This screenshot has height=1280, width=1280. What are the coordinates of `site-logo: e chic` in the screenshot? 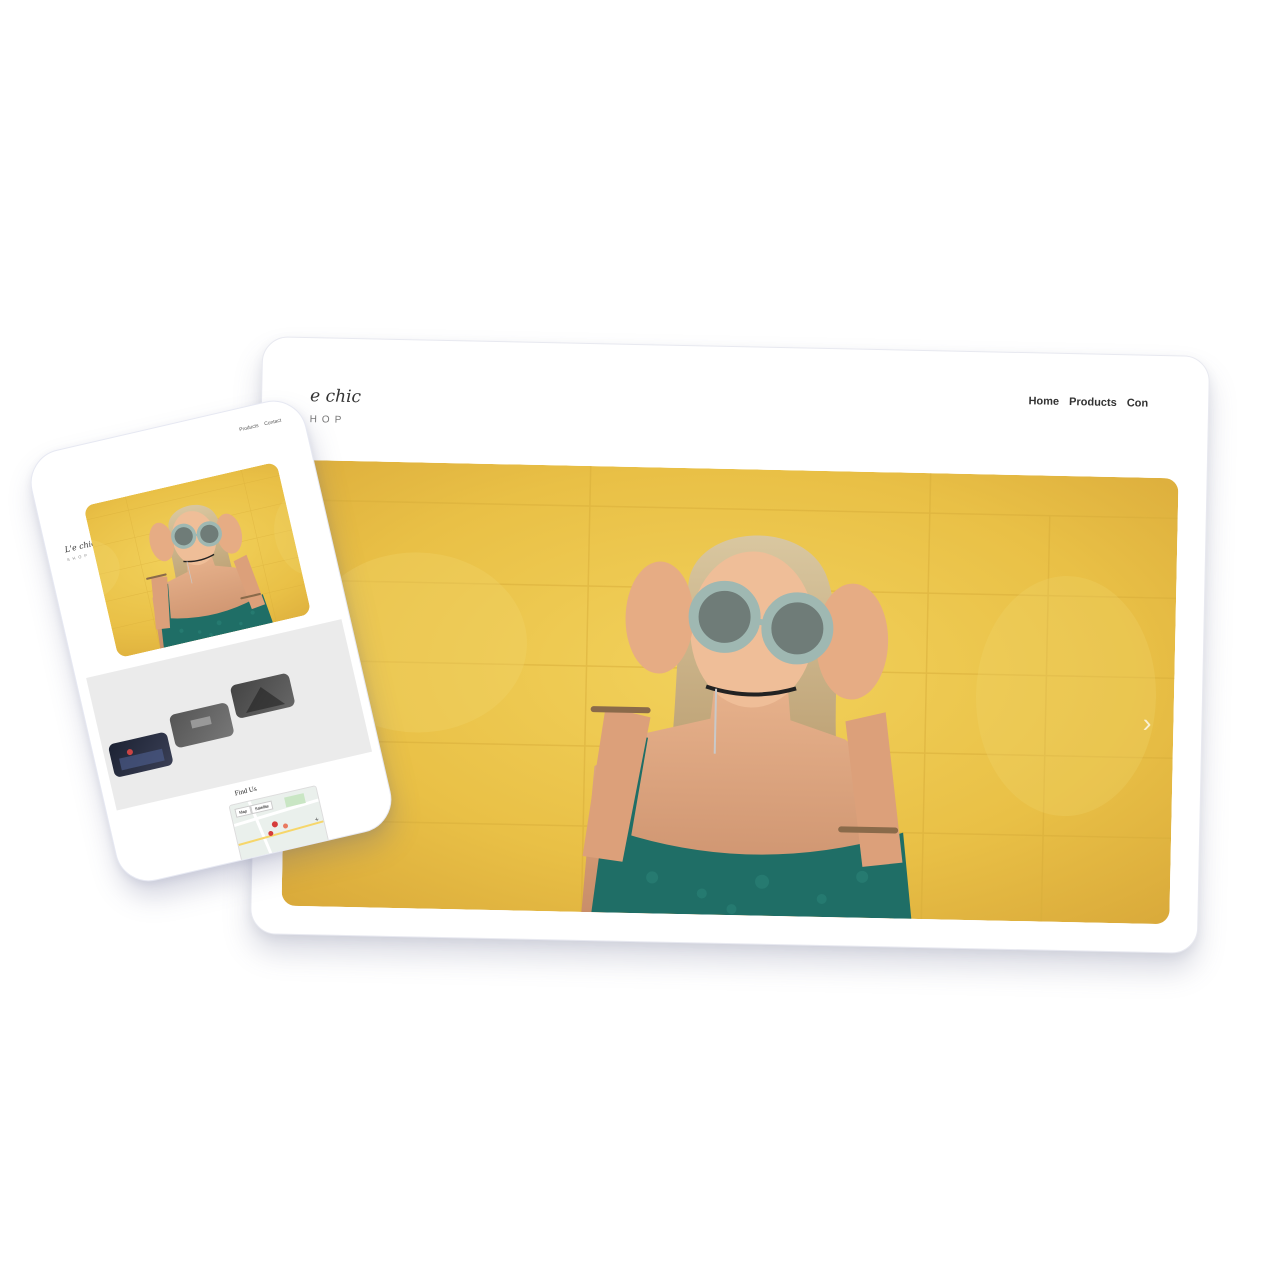 It's located at (335, 396).